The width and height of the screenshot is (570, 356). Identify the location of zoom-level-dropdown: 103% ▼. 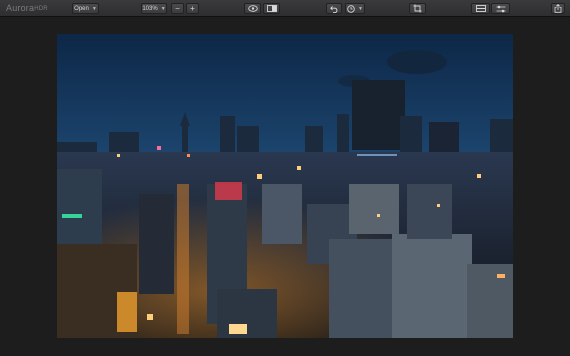
(154, 8).